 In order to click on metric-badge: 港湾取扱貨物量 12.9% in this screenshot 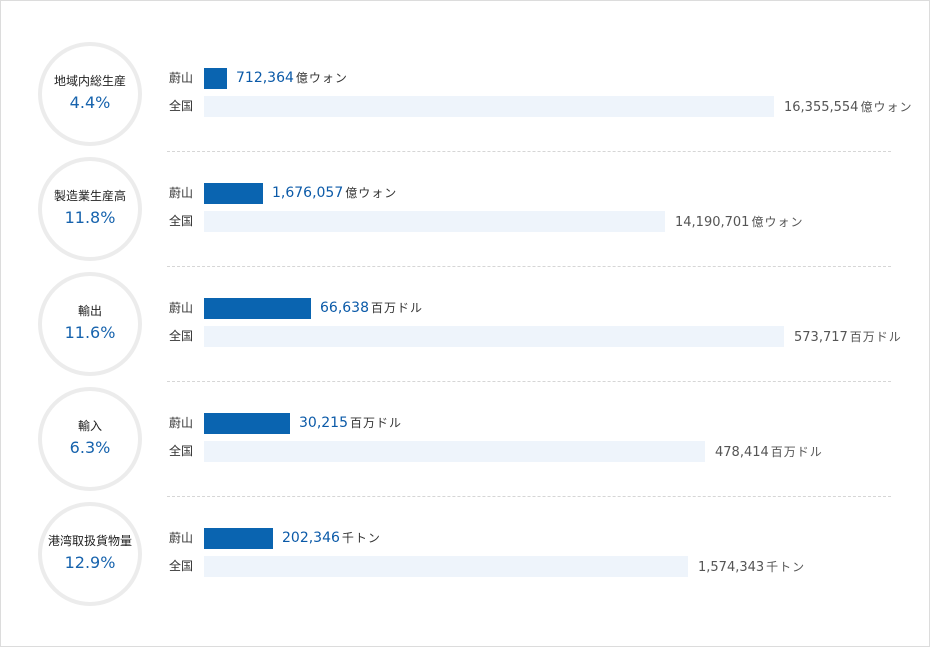, I will do `click(90, 554)`.